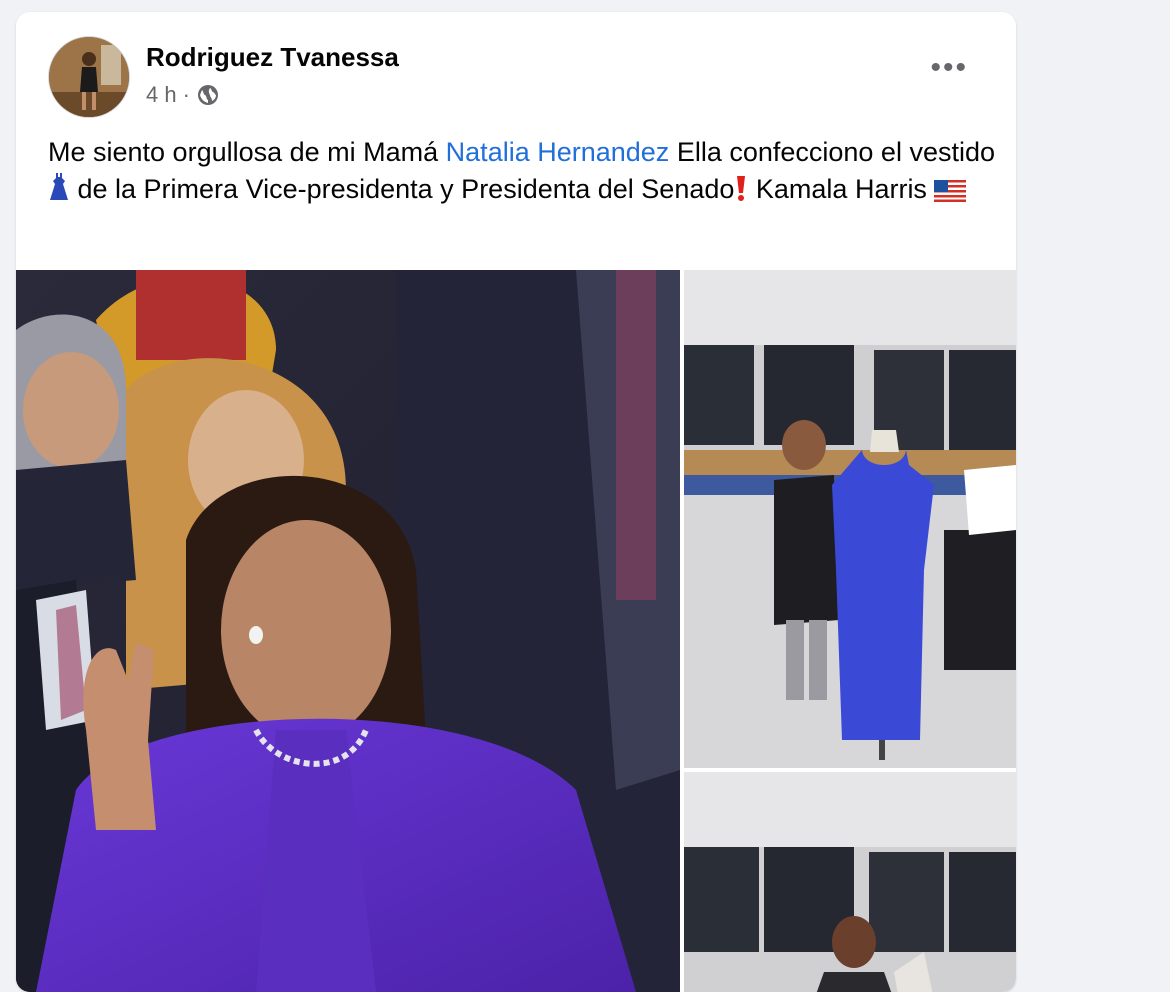  What do you see at coordinates (89, 77) in the screenshot?
I see `author-avatar` at bounding box center [89, 77].